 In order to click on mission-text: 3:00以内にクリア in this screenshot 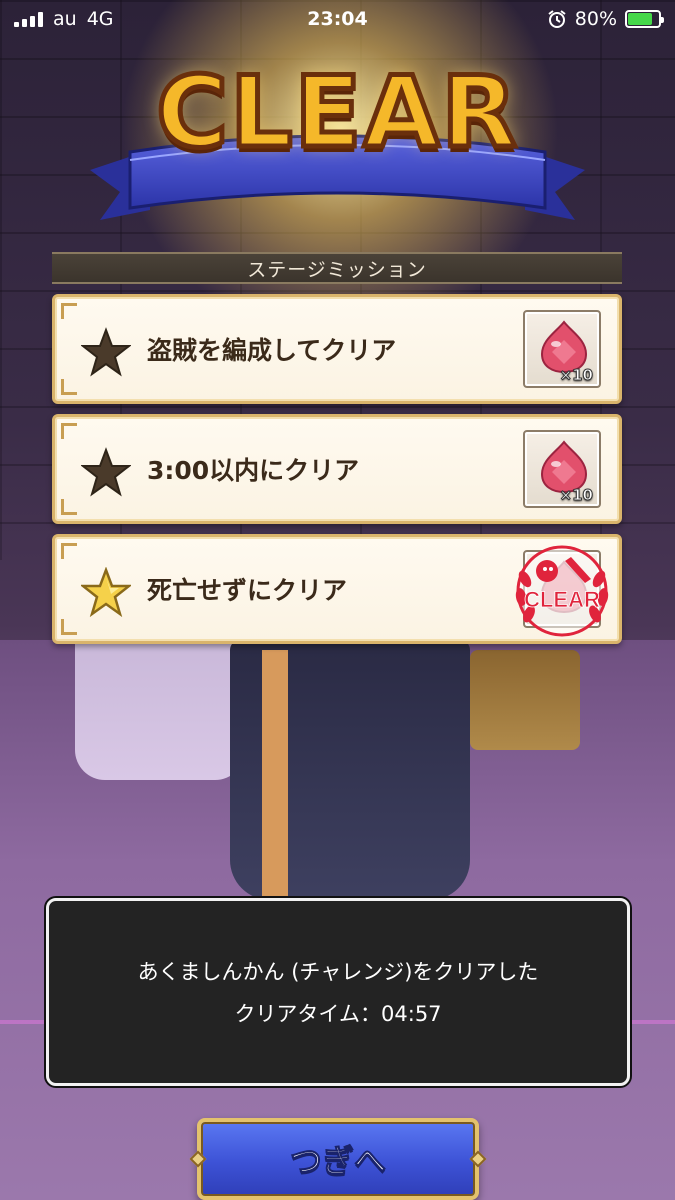, I will do `click(253, 470)`.